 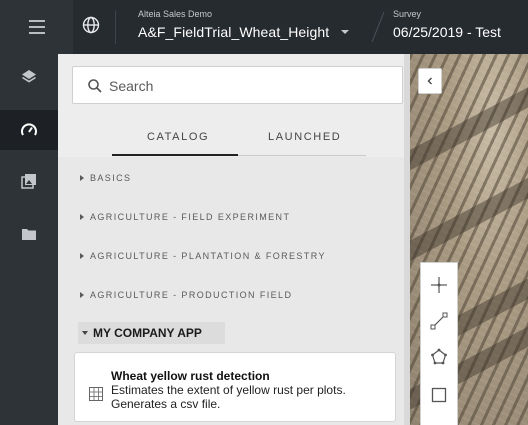 I want to click on search-input: Search, so click(x=237, y=85).